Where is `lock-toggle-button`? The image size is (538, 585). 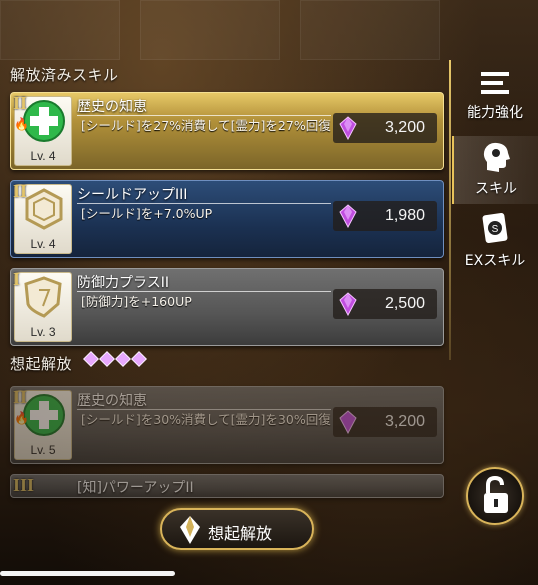
lock-toggle-button is located at coordinates (495, 496).